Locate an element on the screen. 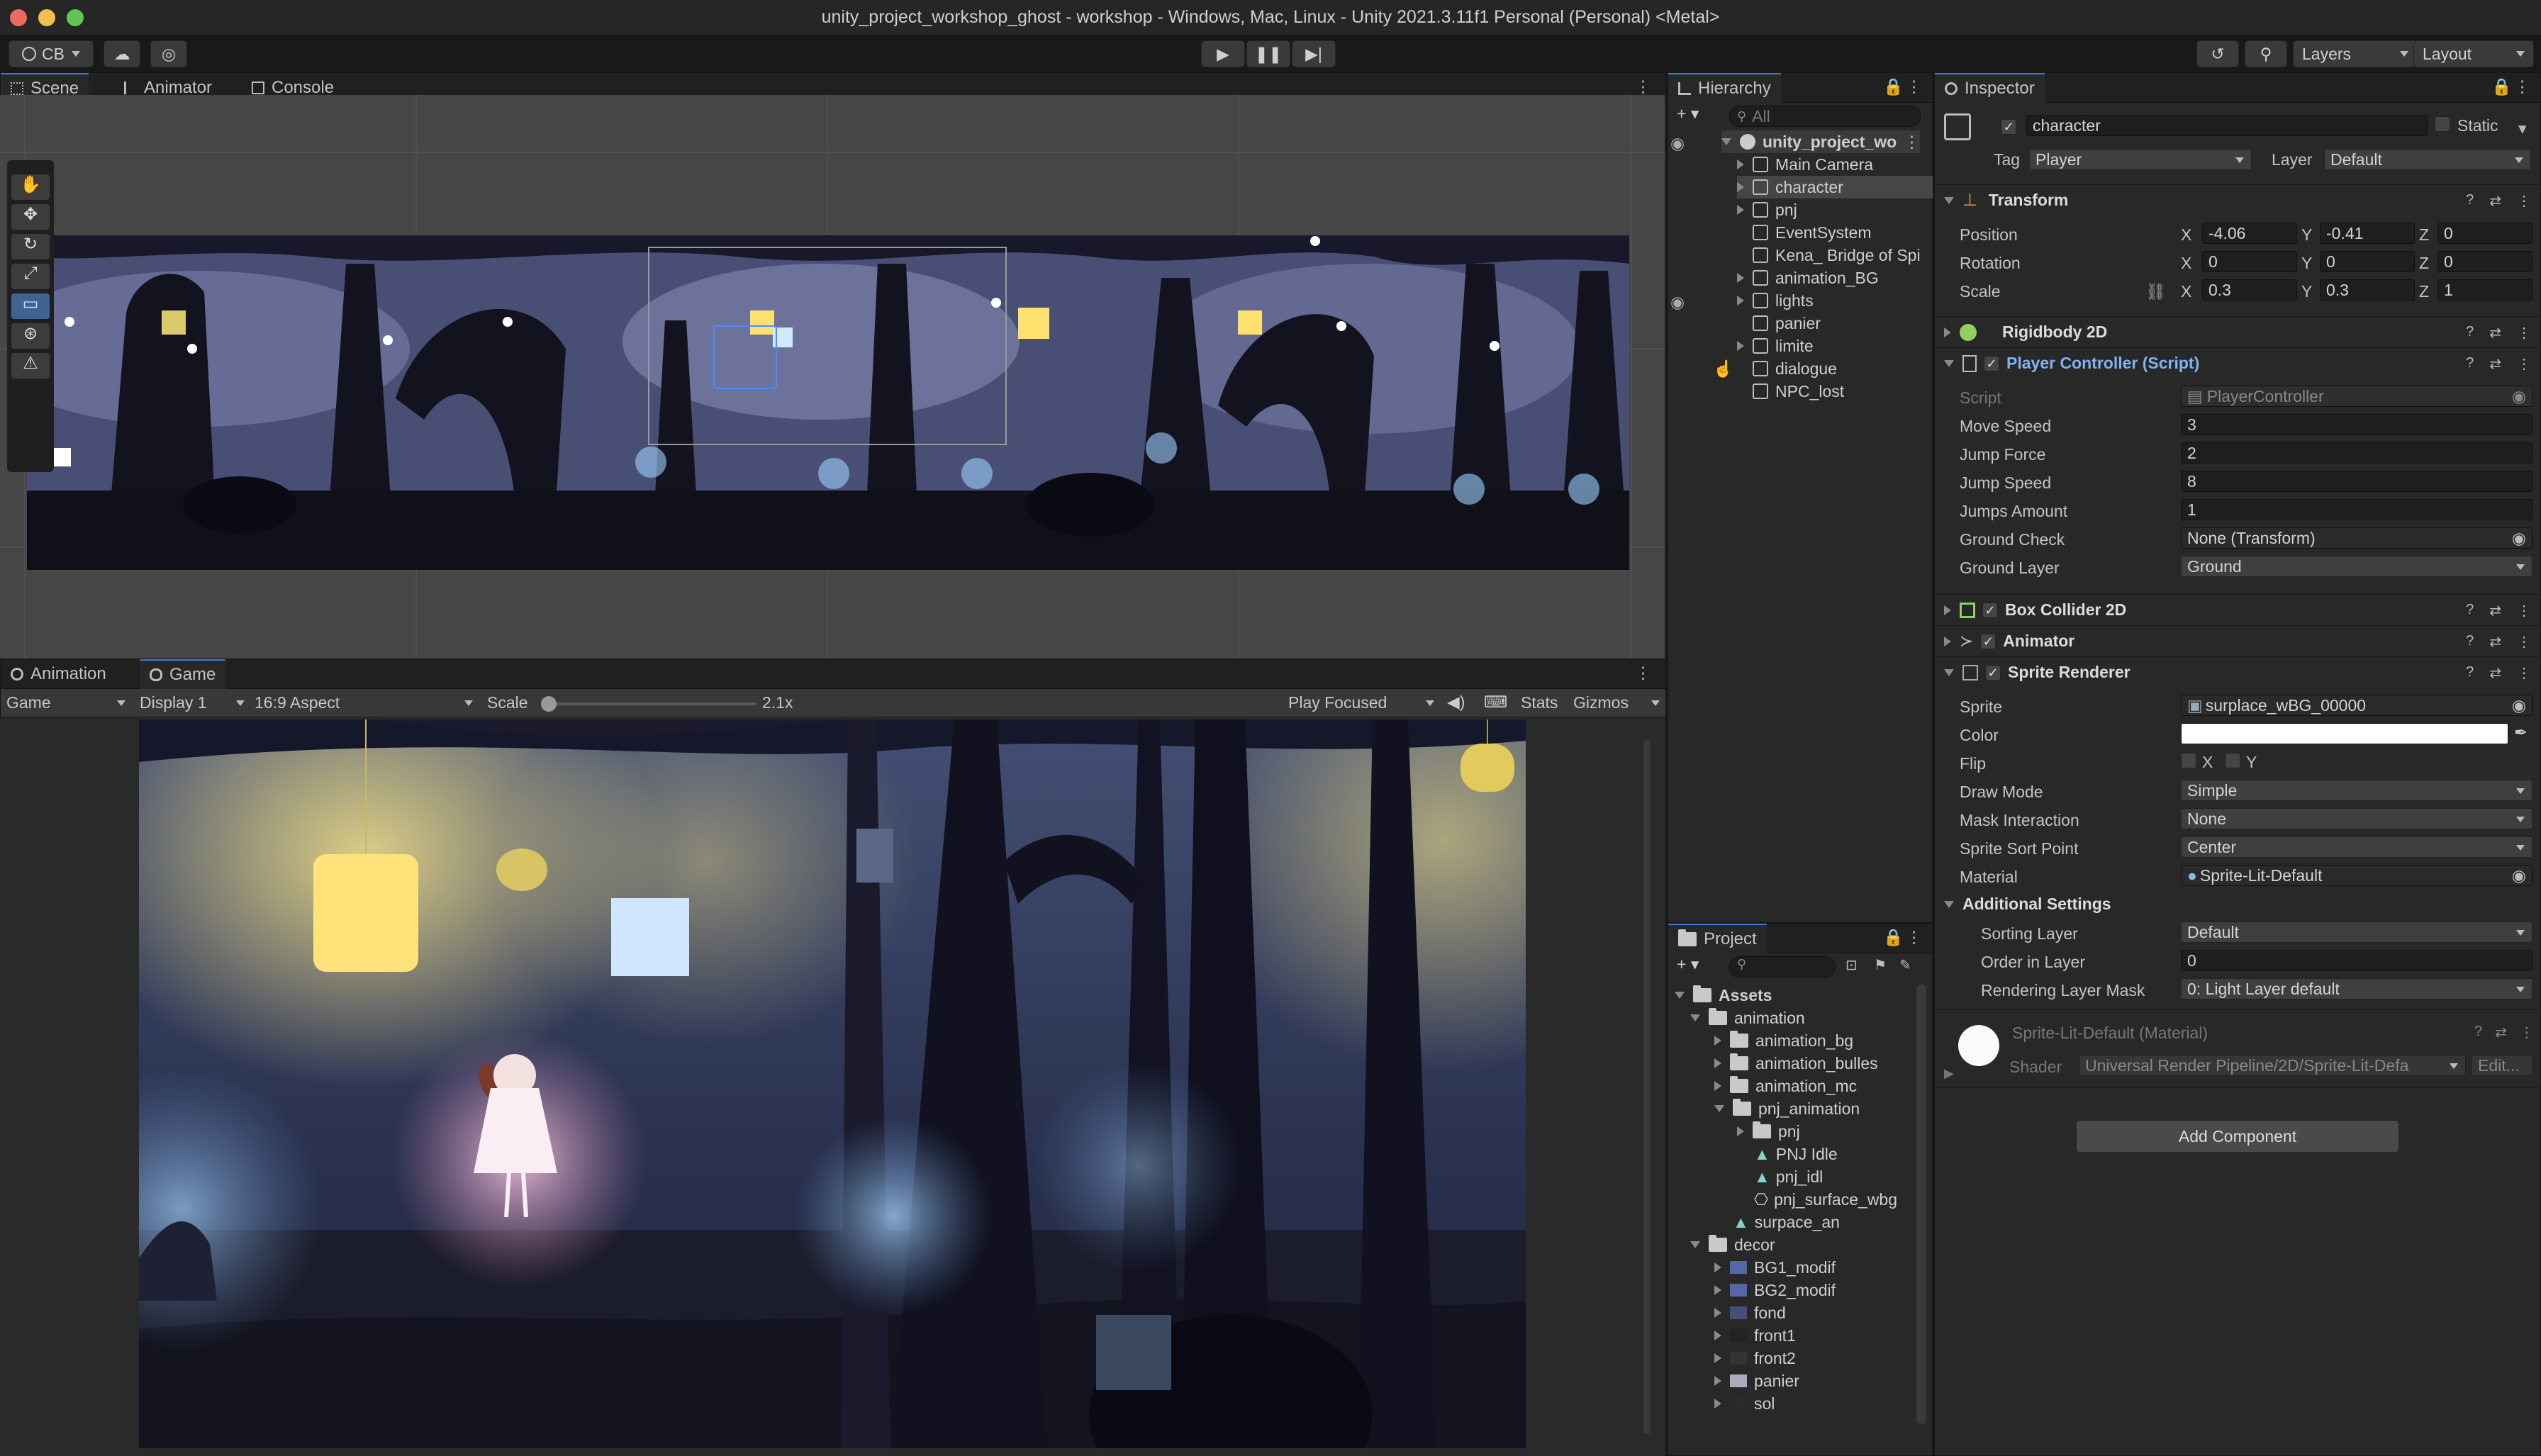 The image size is (2541, 1456). sprite-field: ▣ surplace_wBG_00000 ◉ is located at coordinates (2356, 706).